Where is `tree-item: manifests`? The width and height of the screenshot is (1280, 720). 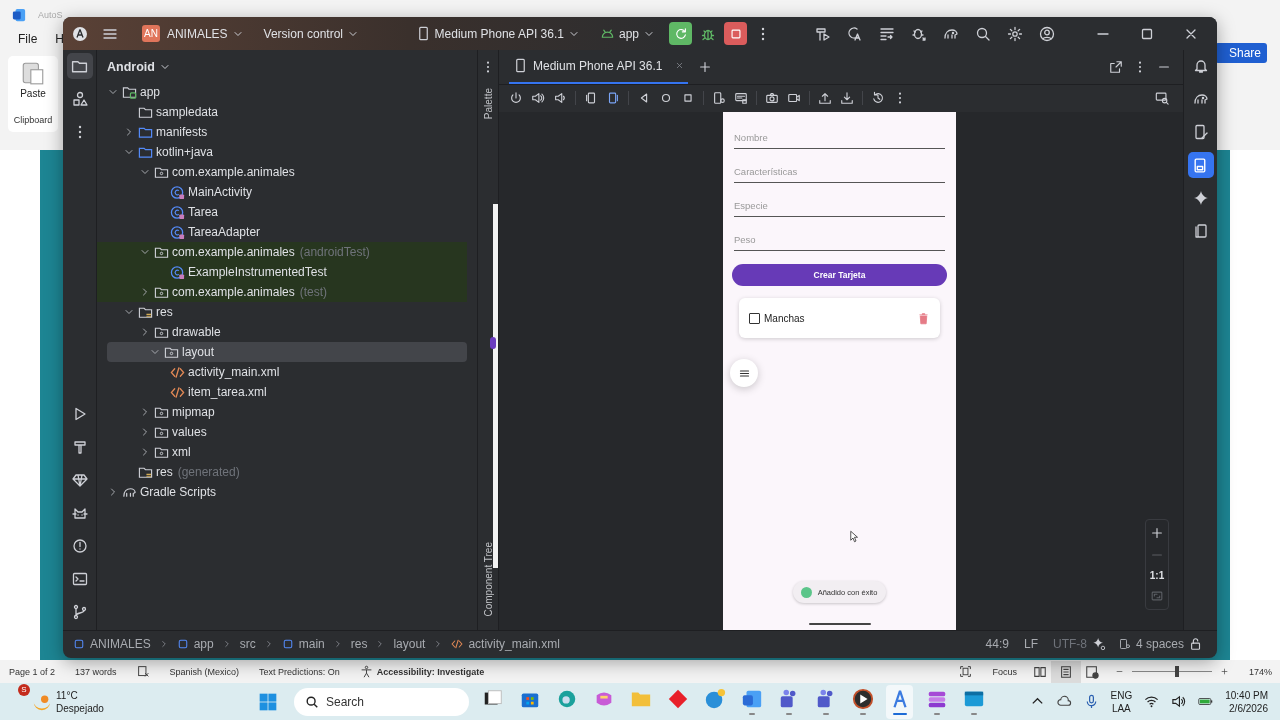
tree-item: manifests is located at coordinates (182, 132).